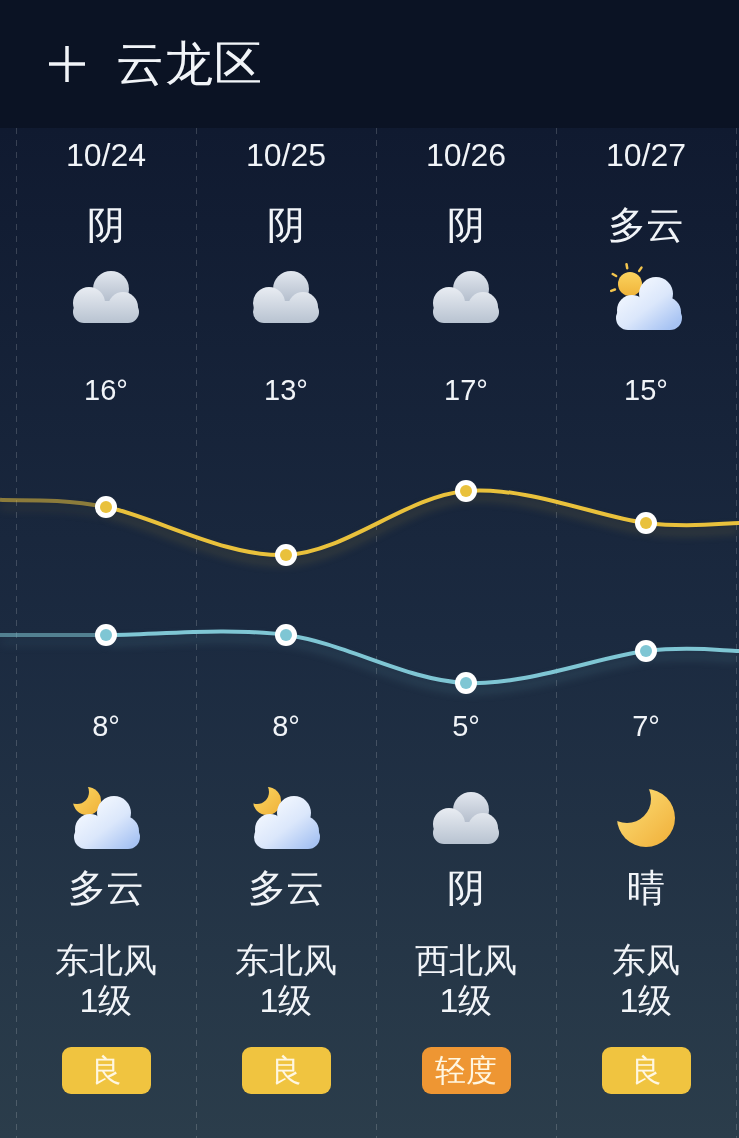 The image size is (739, 1138). I want to click on forecast-date: 10/27, so click(646, 155).